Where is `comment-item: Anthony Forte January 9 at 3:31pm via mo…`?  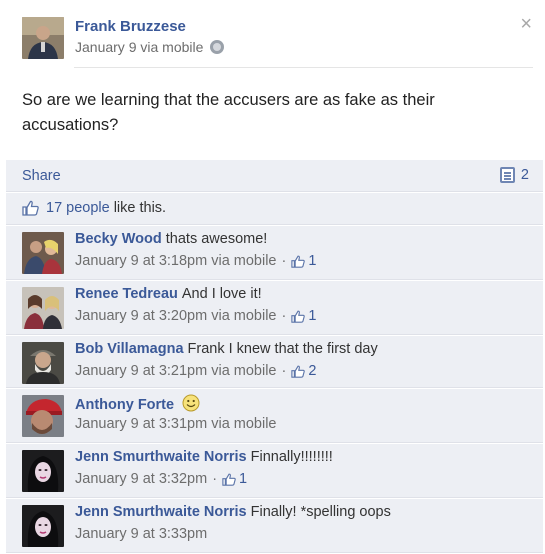
comment-item: Anthony Forte January 9 at 3:31pm via mo… is located at coordinates (274, 416).